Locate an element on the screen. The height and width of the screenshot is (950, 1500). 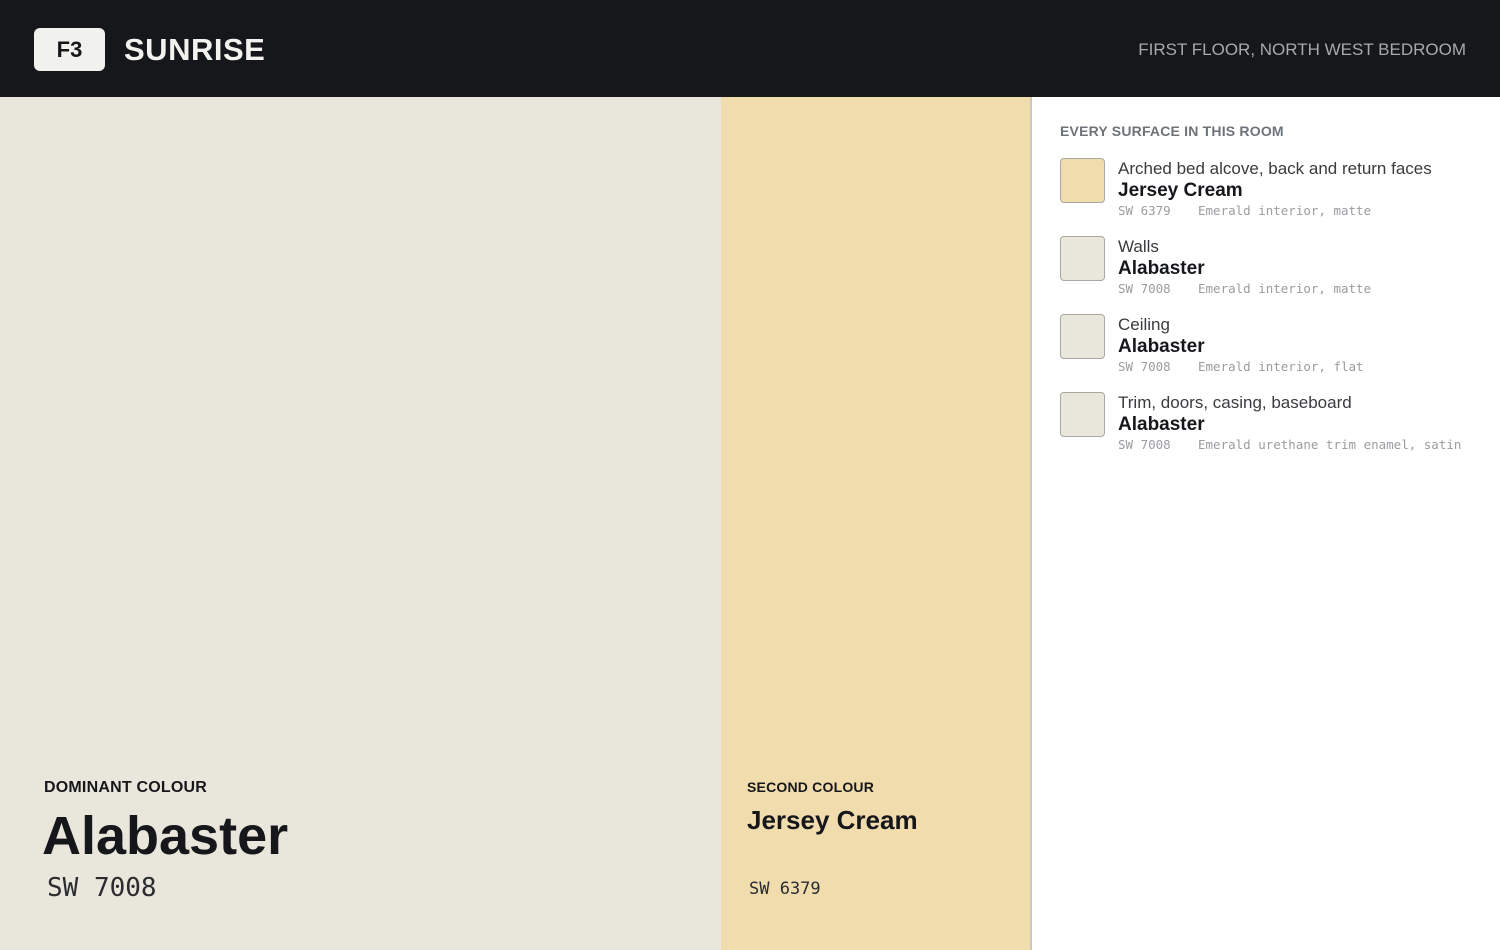
surfaces-heading: EVERY SURFACE IN THIS ROOM is located at coordinates (1172, 131).